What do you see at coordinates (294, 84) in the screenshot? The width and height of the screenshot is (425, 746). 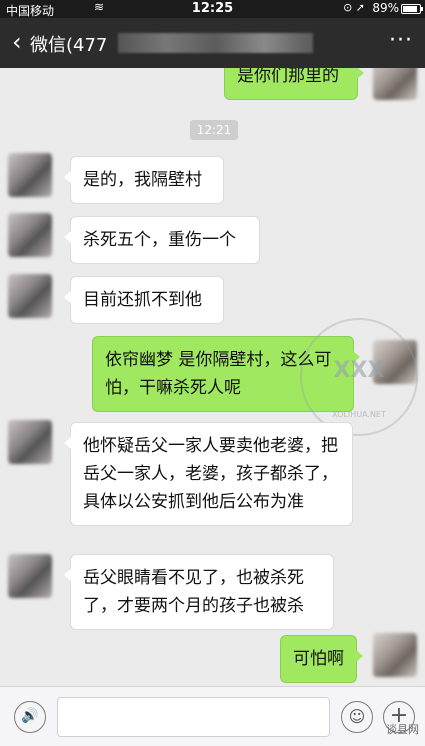 I see `message-bubble-outgoing: 是你们那里的` at bounding box center [294, 84].